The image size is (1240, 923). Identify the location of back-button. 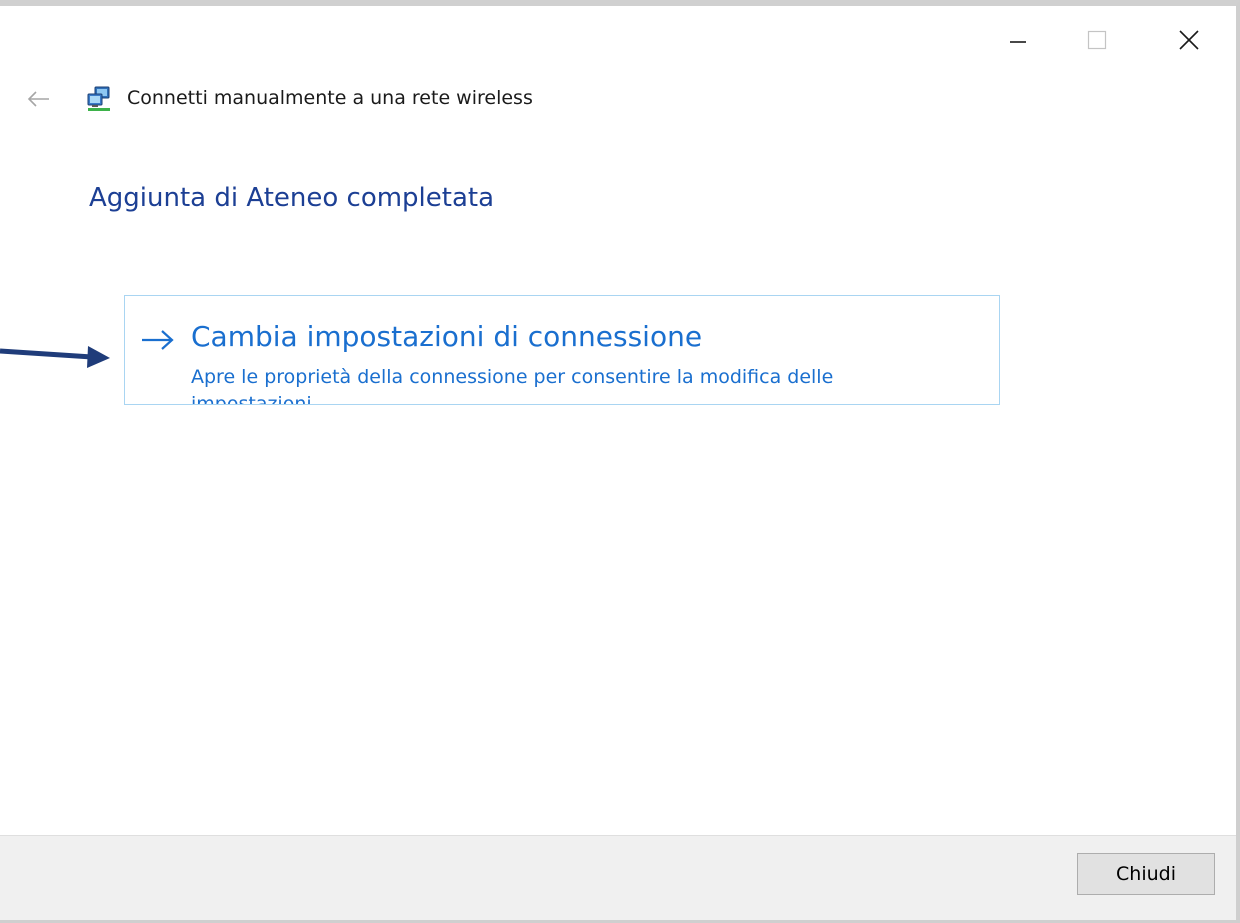
(39, 99).